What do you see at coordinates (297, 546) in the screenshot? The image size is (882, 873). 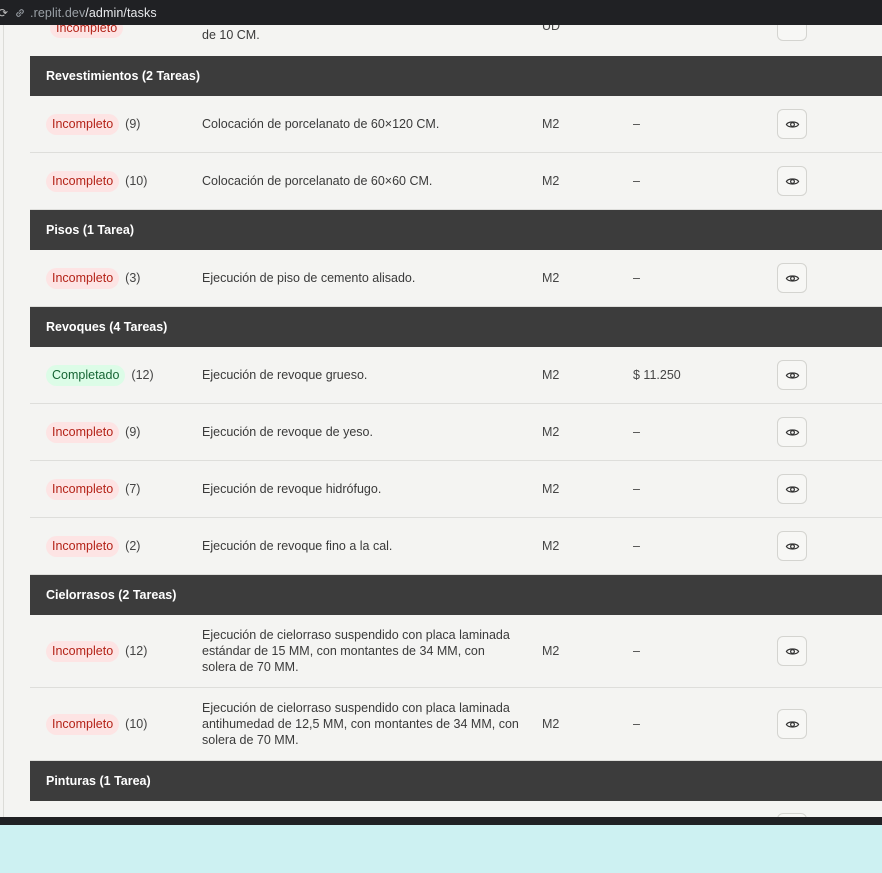 I see `task-description: Ejecución de revoque fino a la cal.` at bounding box center [297, 546].